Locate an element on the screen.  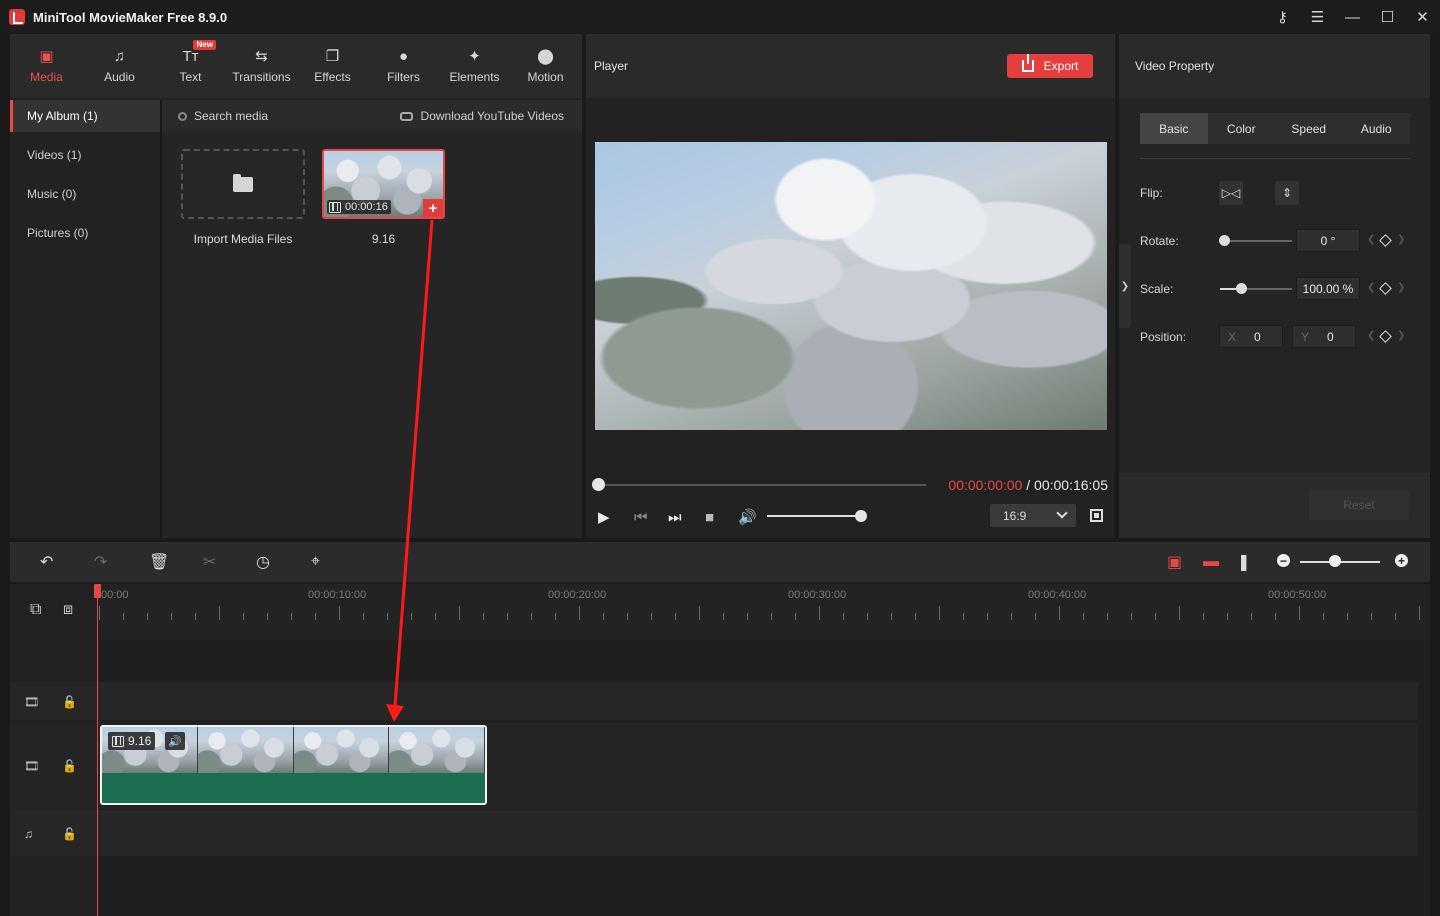
tab-media: ▣ Media is located at coordinates (46, 66).